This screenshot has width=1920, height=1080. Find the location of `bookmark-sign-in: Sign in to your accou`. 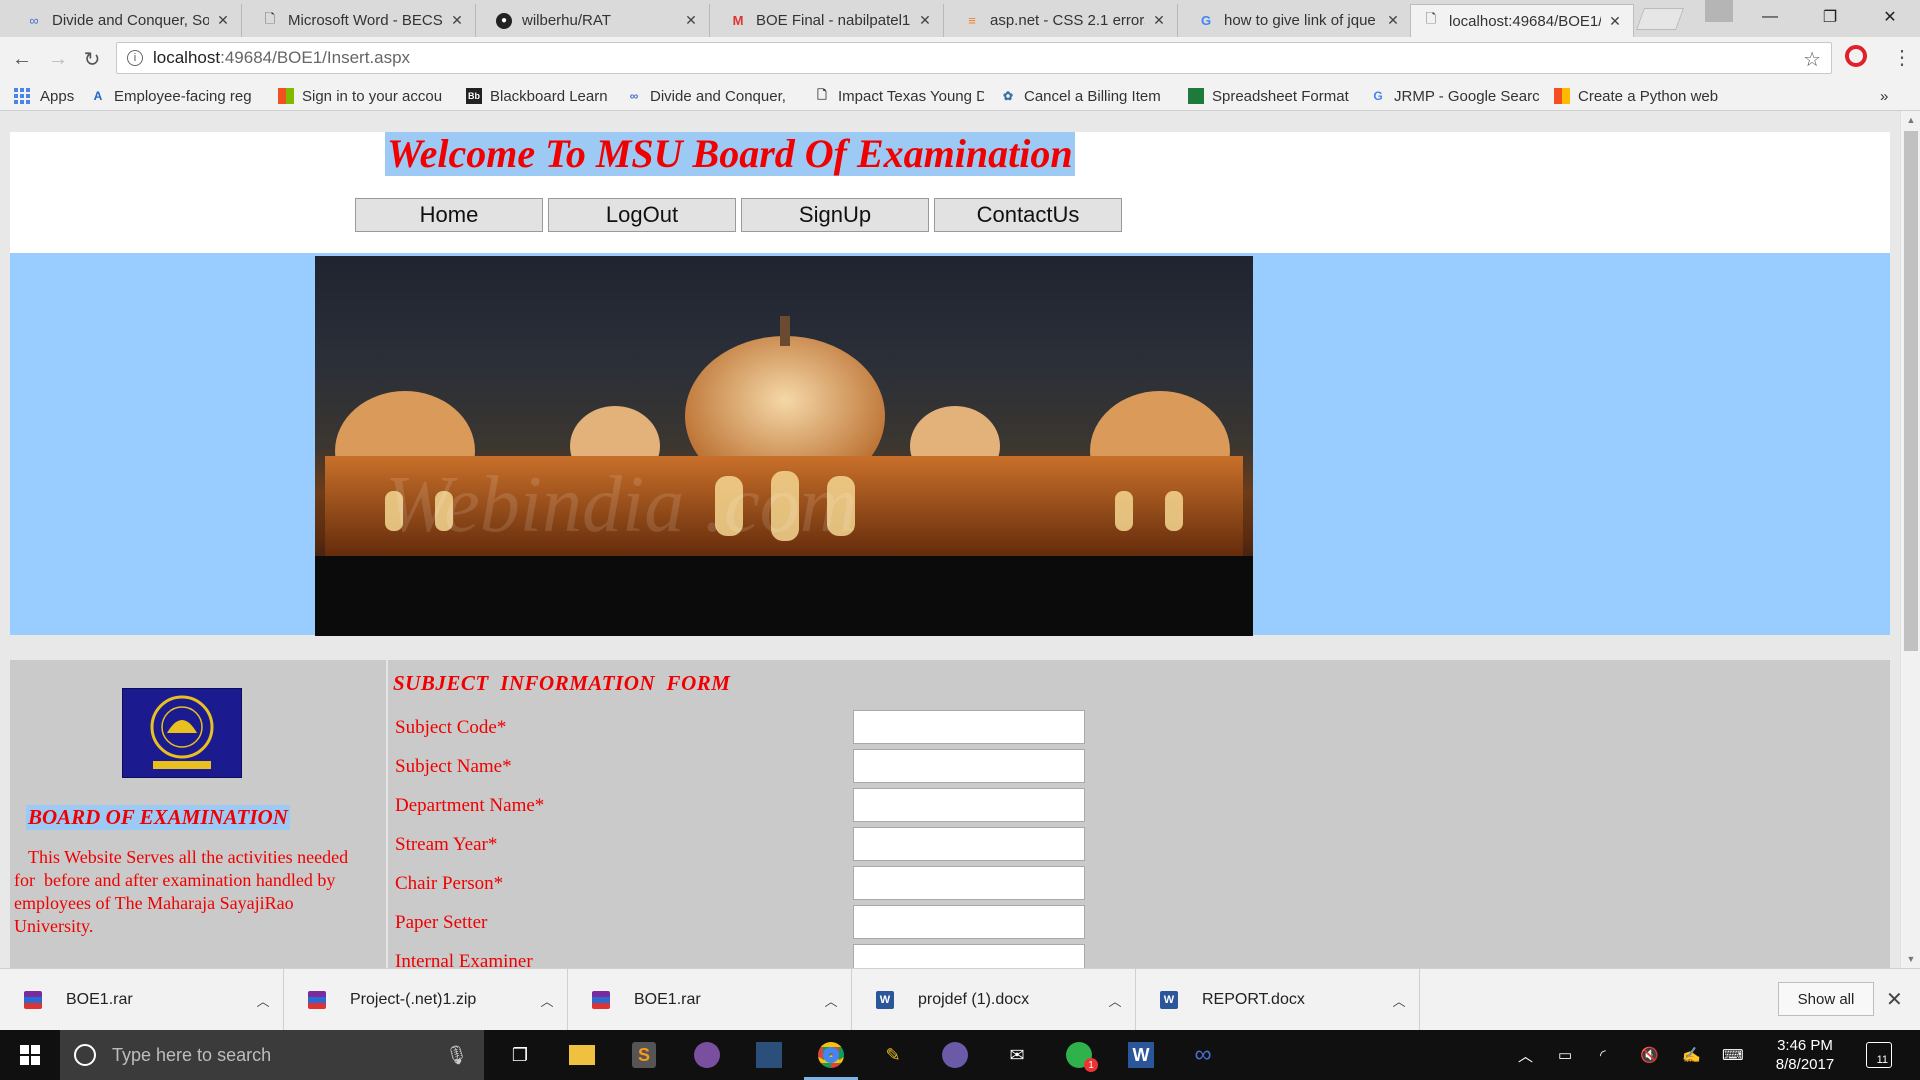

bookmark-sign-in: Sign in to your accou is located at coordinates (364, 96).